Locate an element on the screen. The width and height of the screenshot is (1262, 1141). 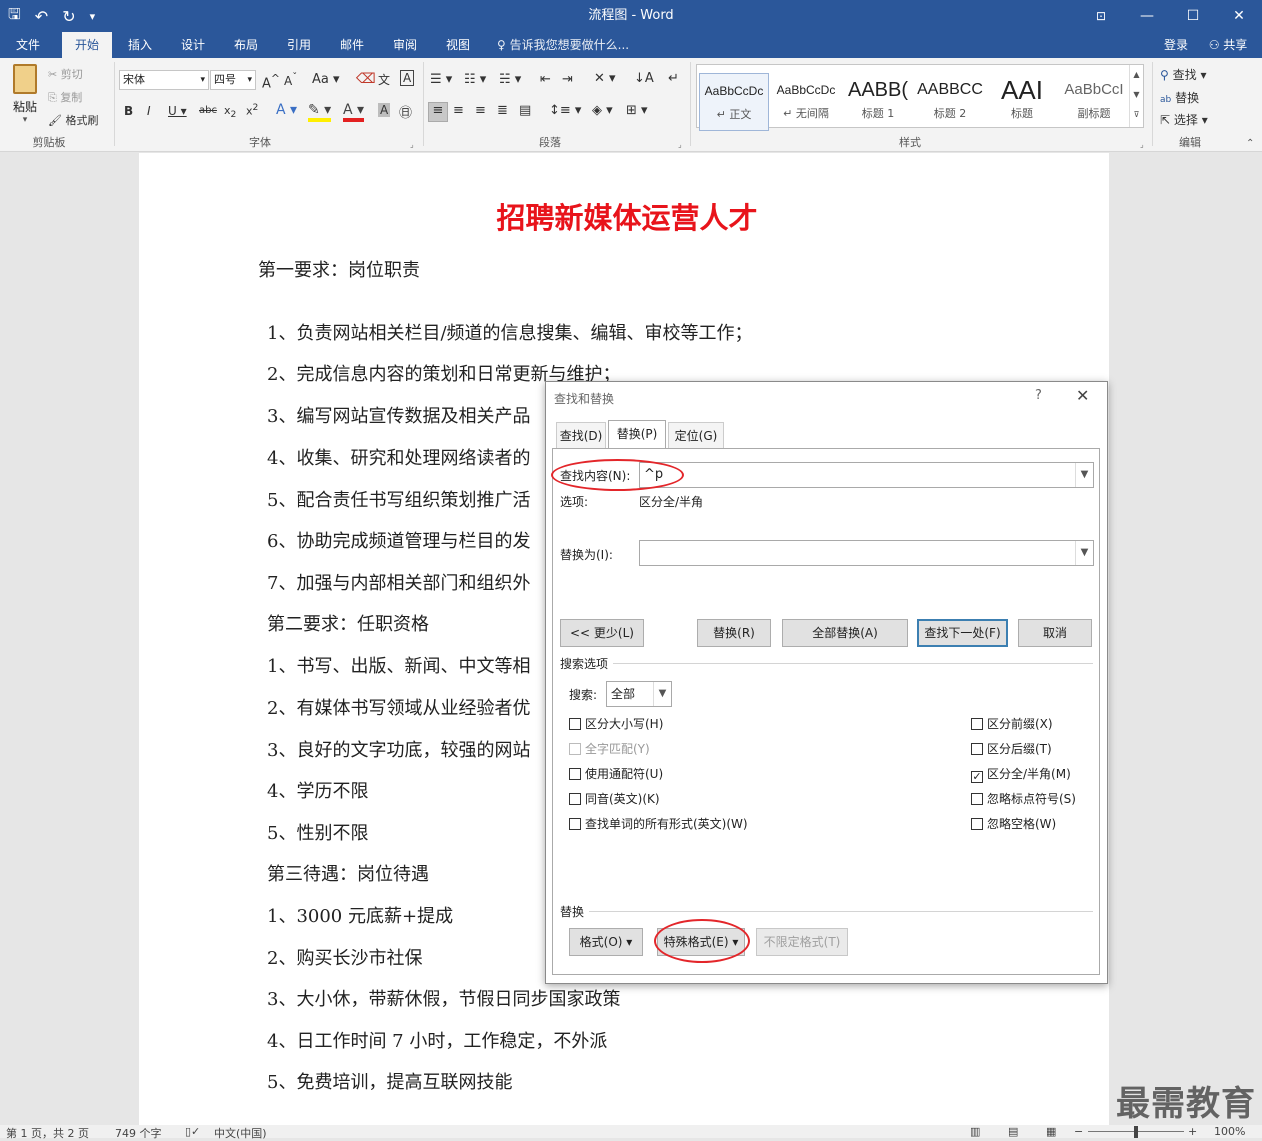
highlight-icon: ✎ ▾ is located at coordinates (320, 112).